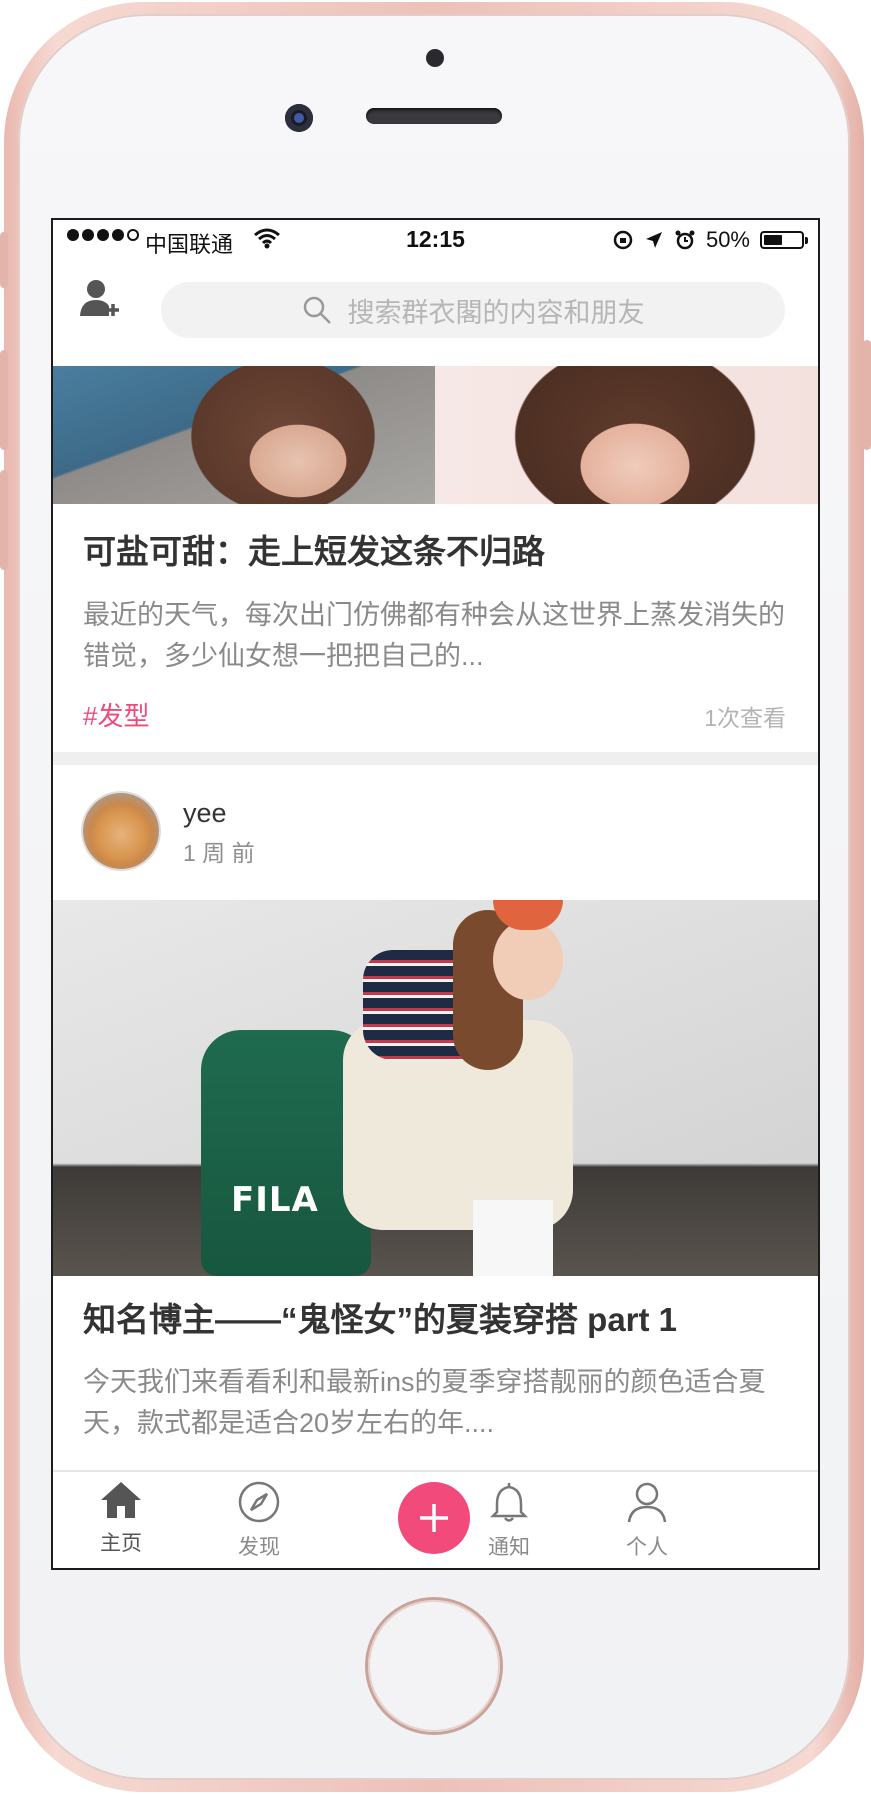  Describe the element at coordinates (380, 1317) in the screenshot. I see `post-title-2: 知名博主——“鬼怪女”的夏装穿搭 part 1` at that location.